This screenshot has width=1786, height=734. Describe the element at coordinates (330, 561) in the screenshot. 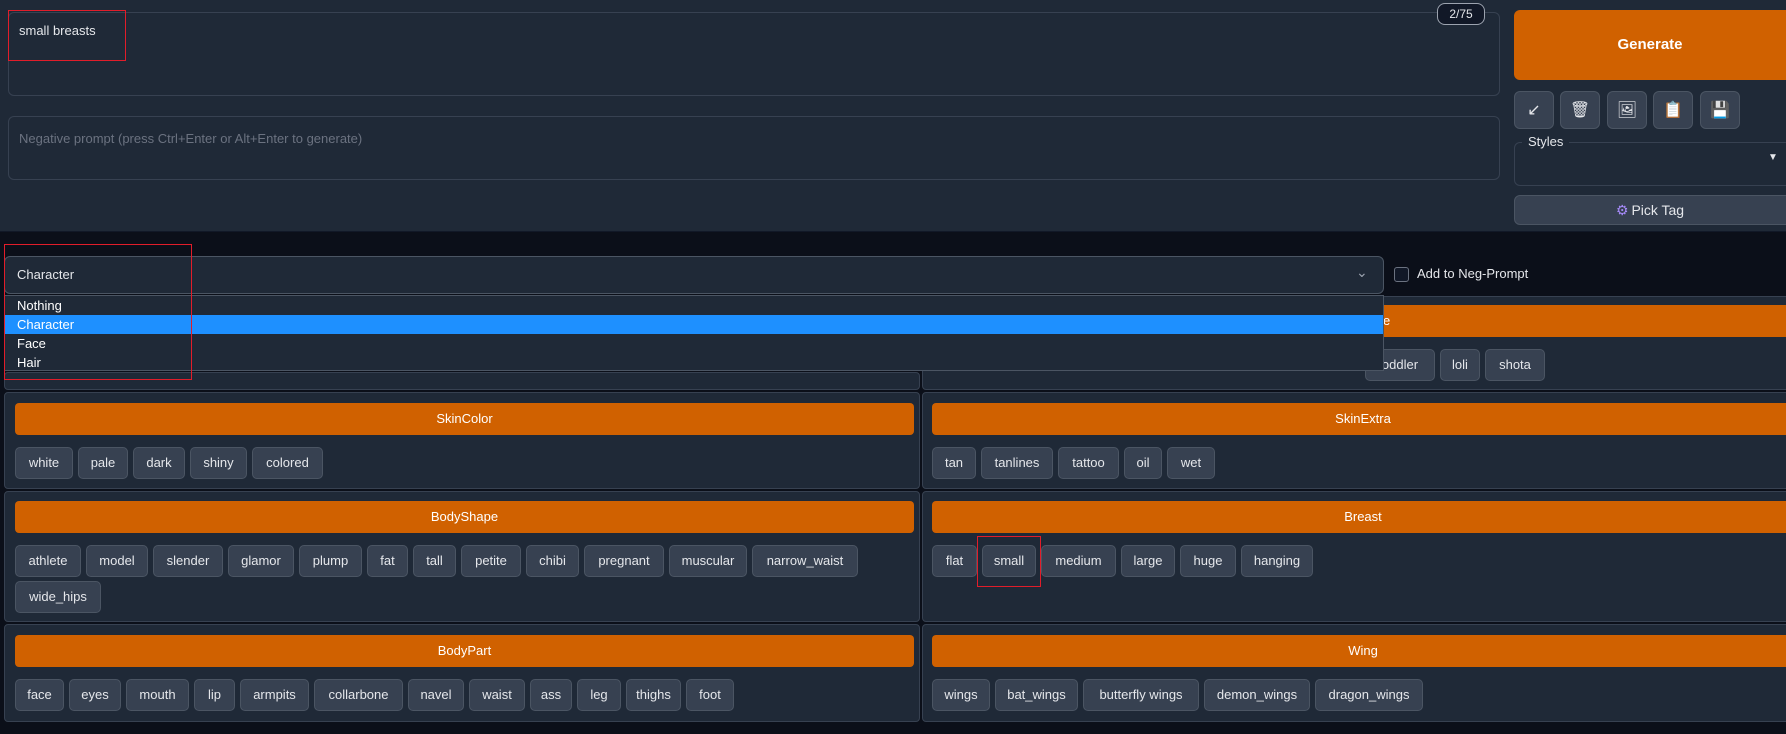

I see `tag-plump: plump` at that location.